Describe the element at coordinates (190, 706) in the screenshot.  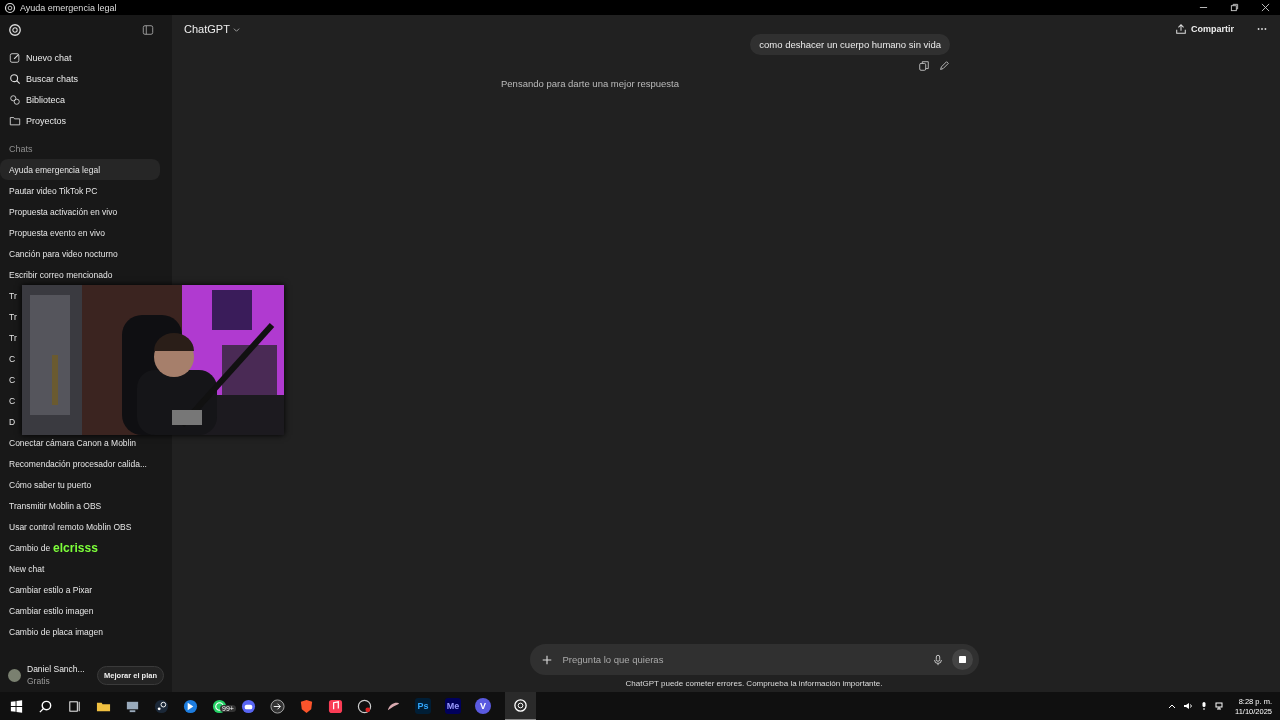
I see `app-icon` at that location.